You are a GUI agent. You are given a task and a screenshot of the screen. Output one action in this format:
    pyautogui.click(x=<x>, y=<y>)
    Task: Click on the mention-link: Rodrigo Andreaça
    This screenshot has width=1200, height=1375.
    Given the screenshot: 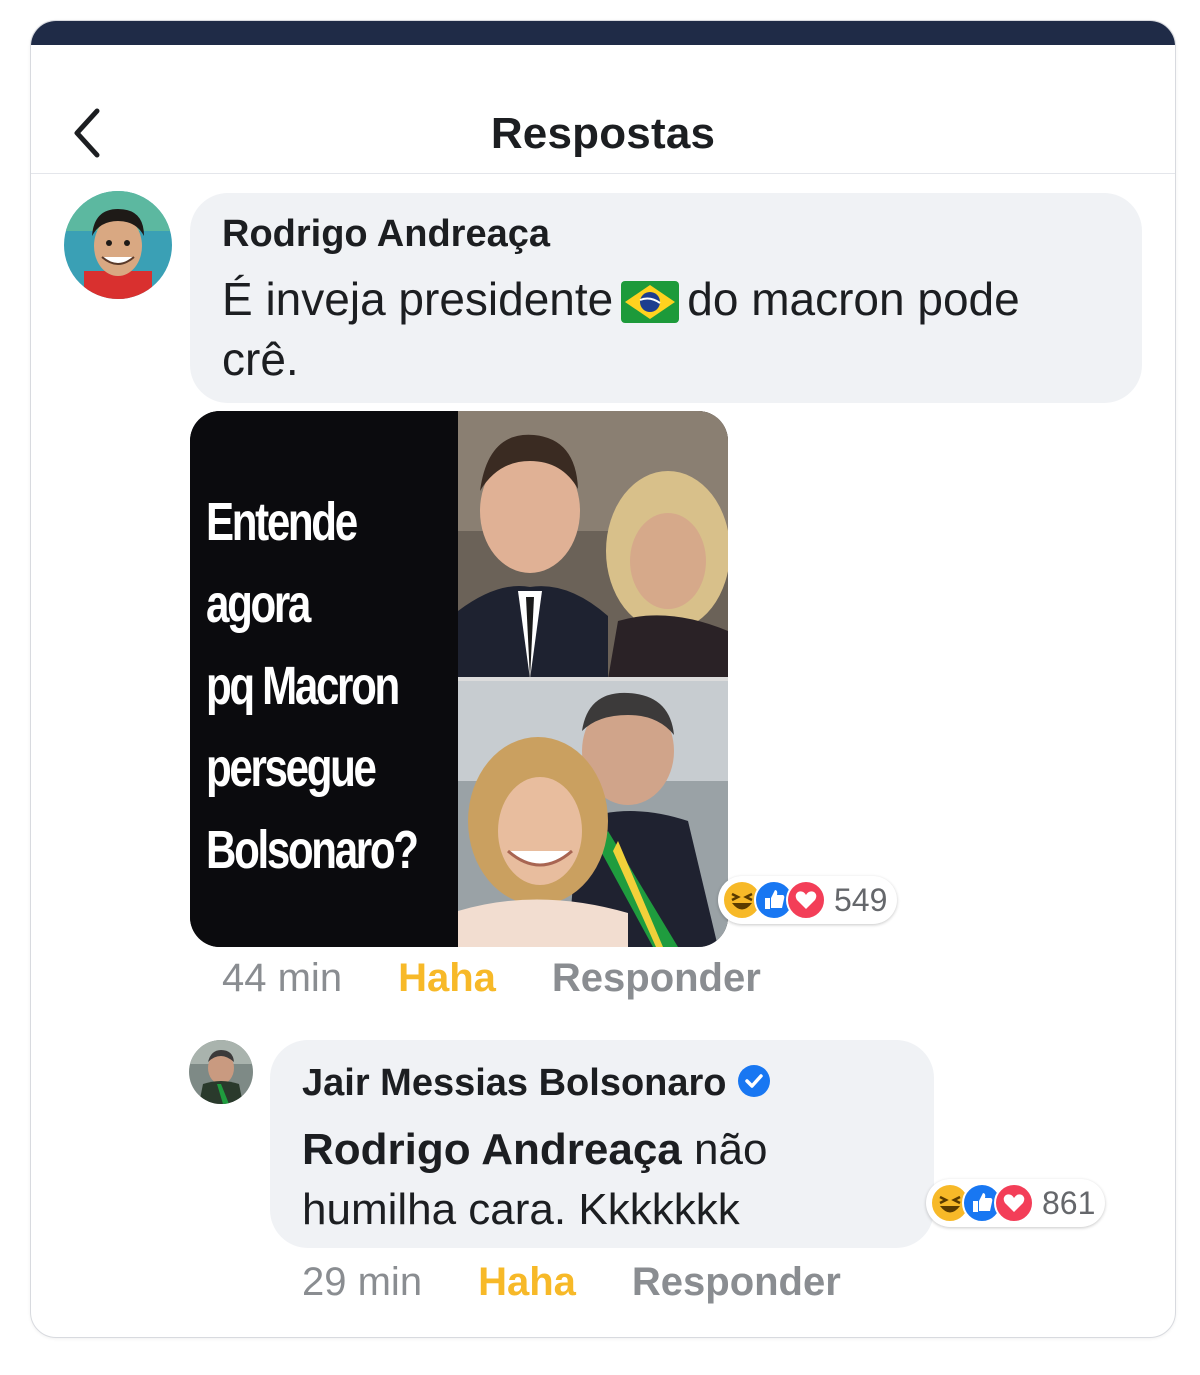 What is the action you would take?
    pyautogui.click(x=492, y=1149)
    